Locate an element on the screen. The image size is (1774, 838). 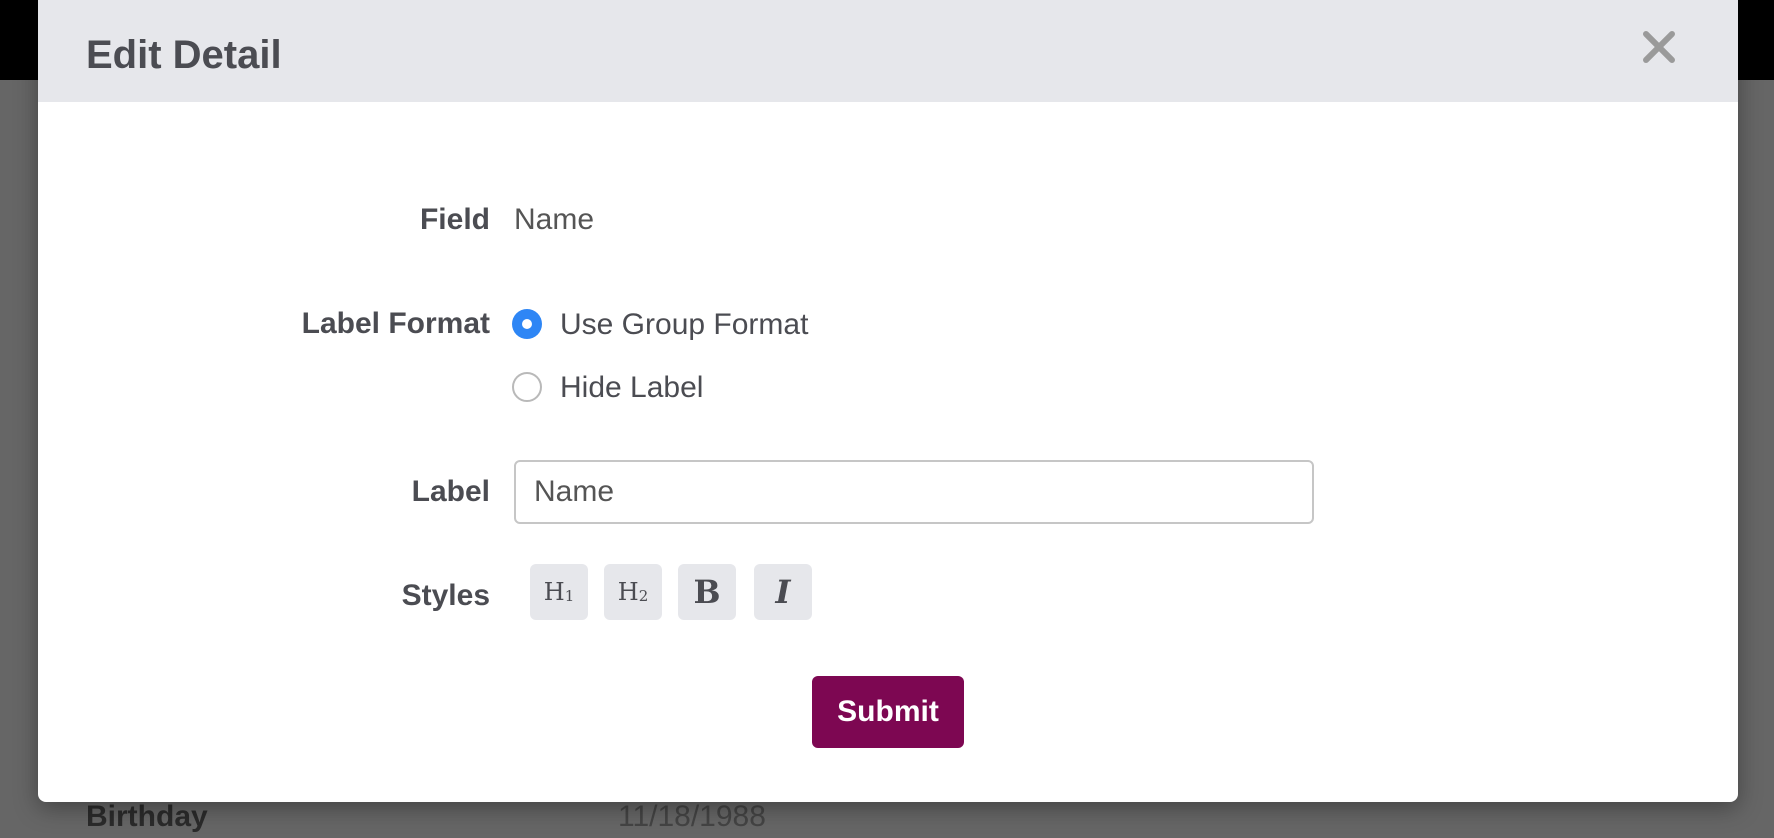
field-label: Field is located at coordinates (454, 219).